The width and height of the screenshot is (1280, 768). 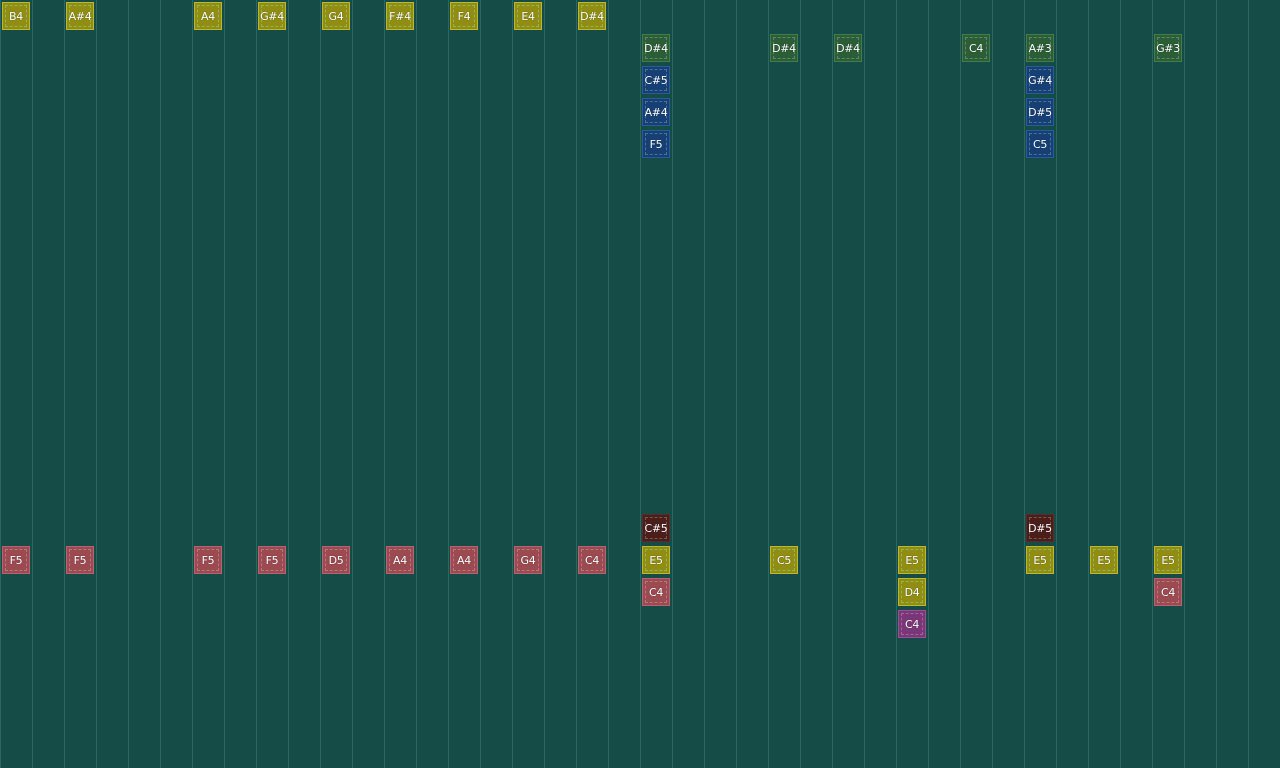 I want to click on note-label: F4, so click(x=464, y=16).